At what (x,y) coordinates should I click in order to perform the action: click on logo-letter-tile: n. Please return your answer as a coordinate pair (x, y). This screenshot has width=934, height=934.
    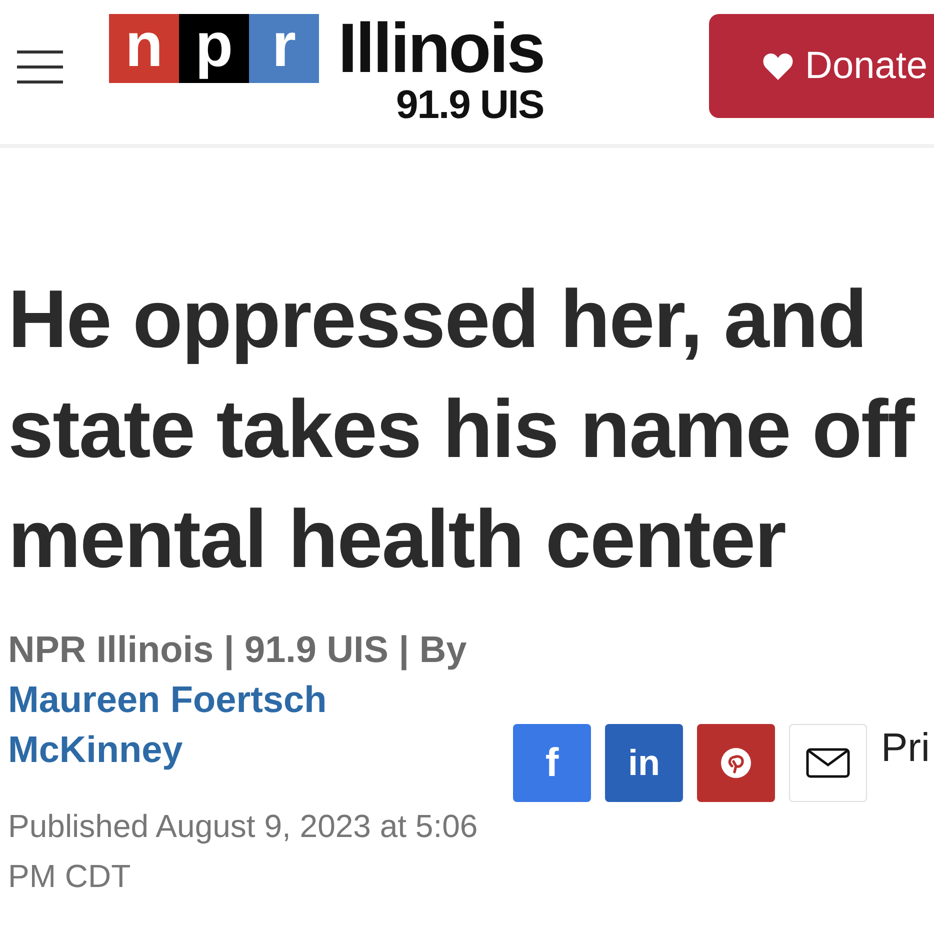
    Looking at the image, I should click on (144, 48).